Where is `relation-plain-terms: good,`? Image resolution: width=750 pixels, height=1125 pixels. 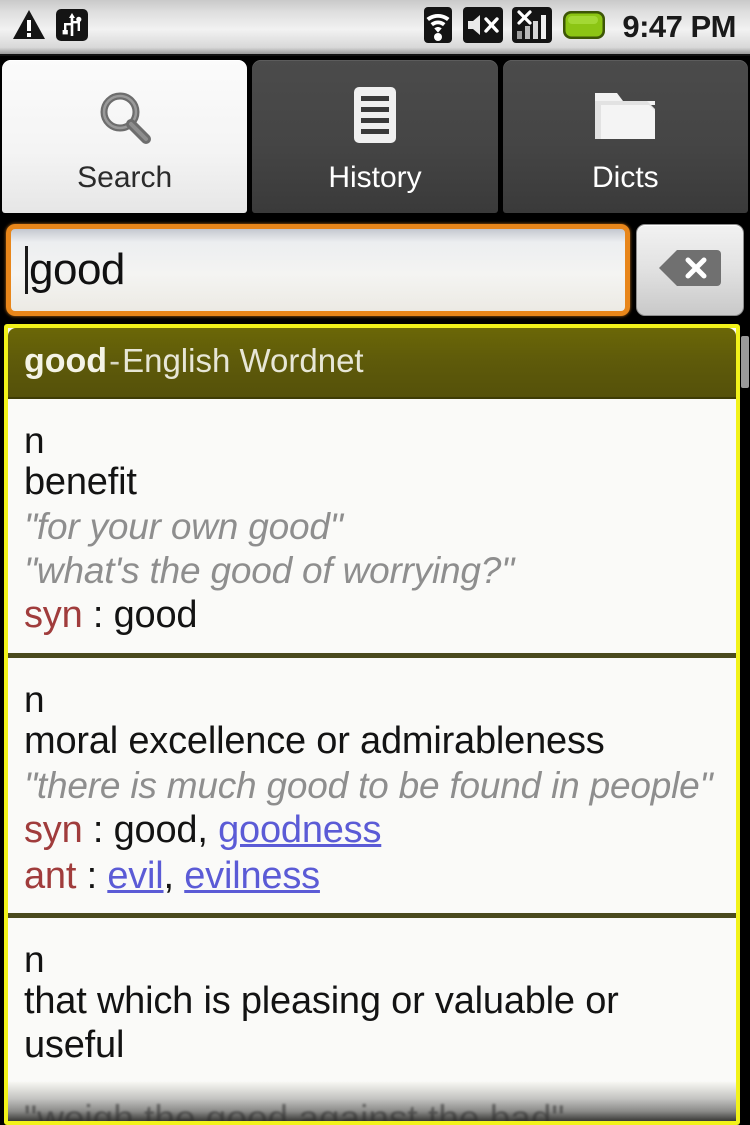
relation-plain-terms: good, is located at coordinates (166, 830).